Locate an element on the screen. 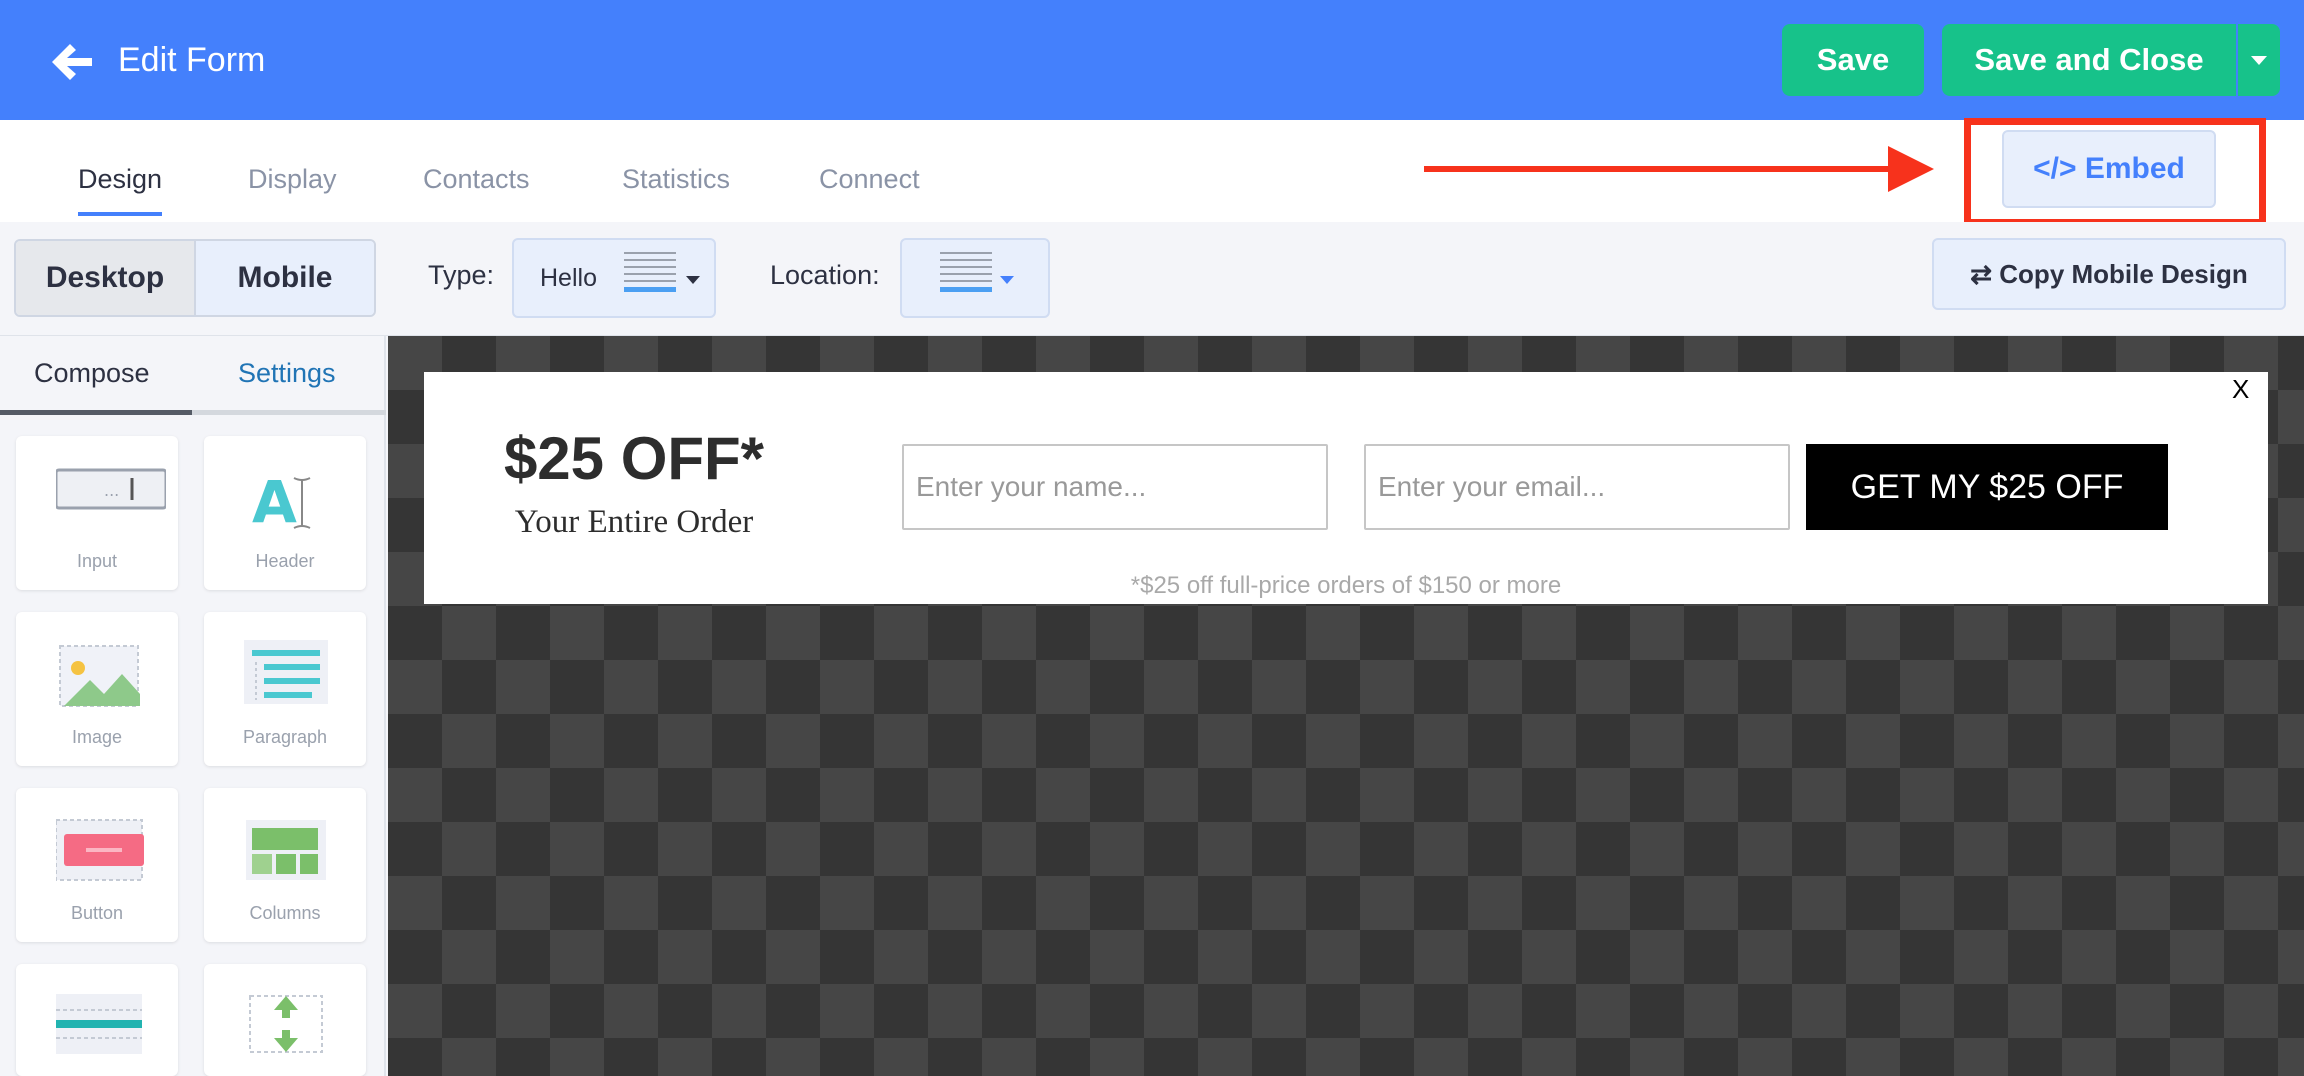 The height and width of the screenshot is (1076, 2304). get-discount-button: GET MY $25 OFF is located at coordinates (1987, 487).